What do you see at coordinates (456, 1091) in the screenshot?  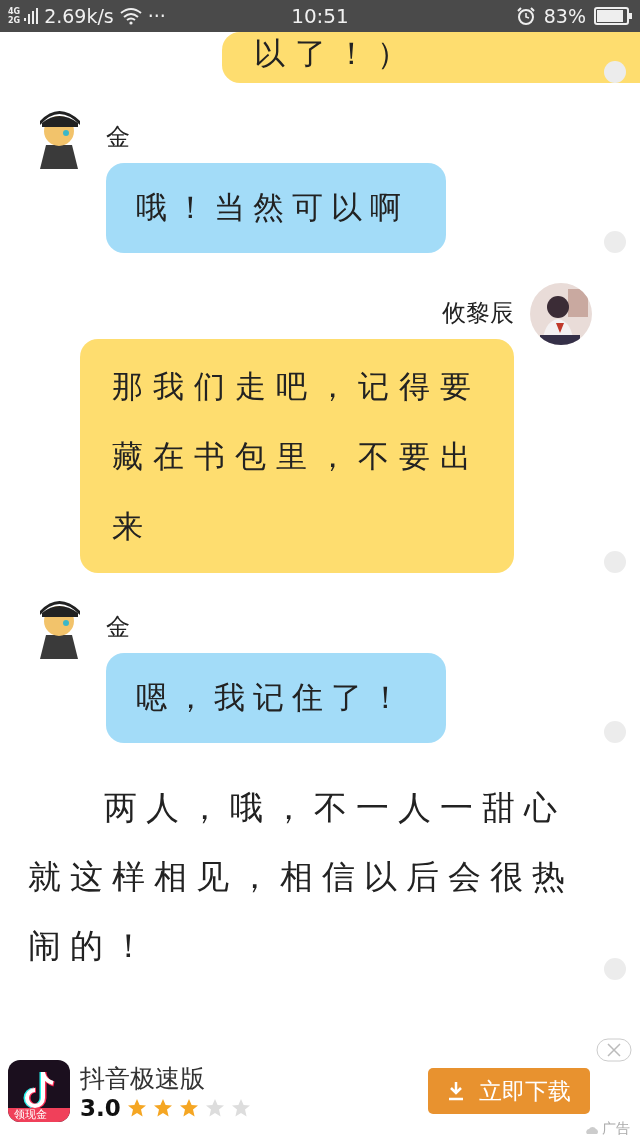 I see `download-icon` at bounding box center [456, 1091].